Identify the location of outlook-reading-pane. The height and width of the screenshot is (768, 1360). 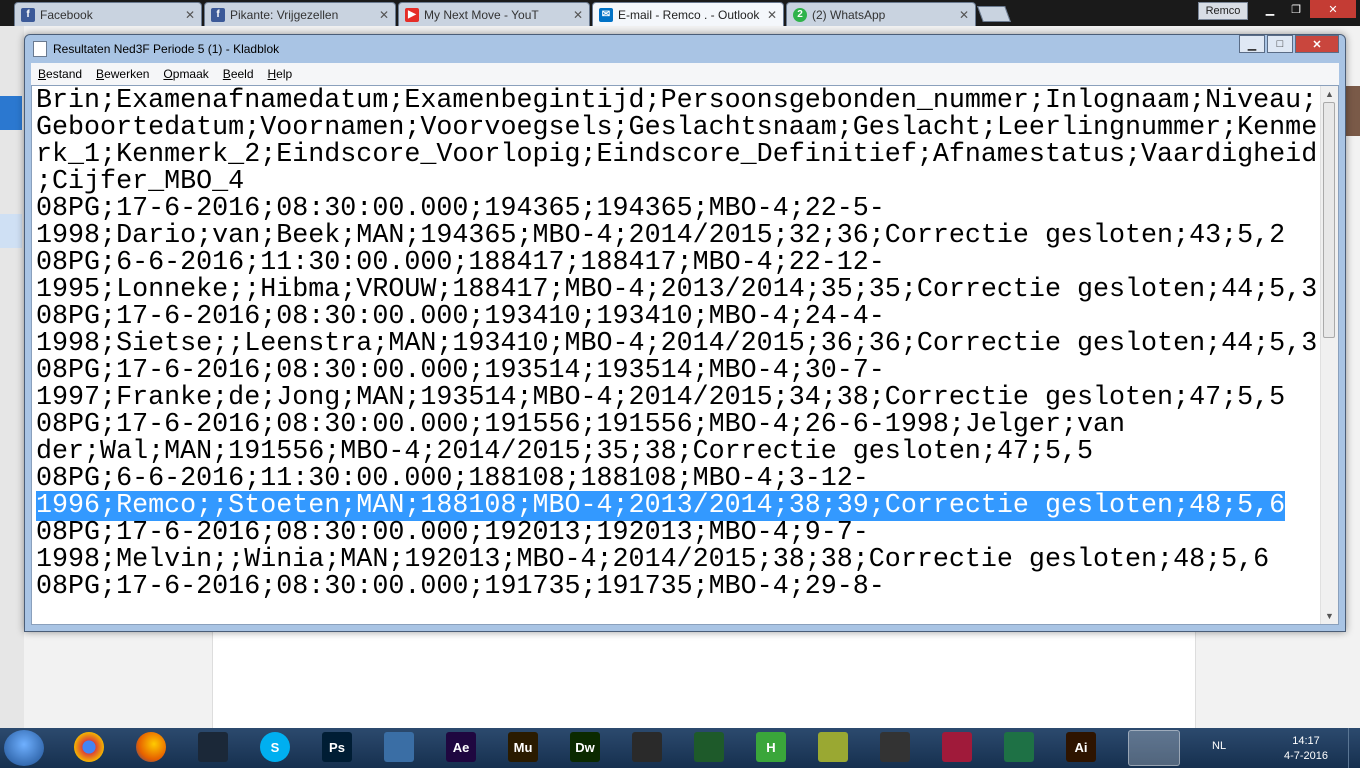
(704, 679).